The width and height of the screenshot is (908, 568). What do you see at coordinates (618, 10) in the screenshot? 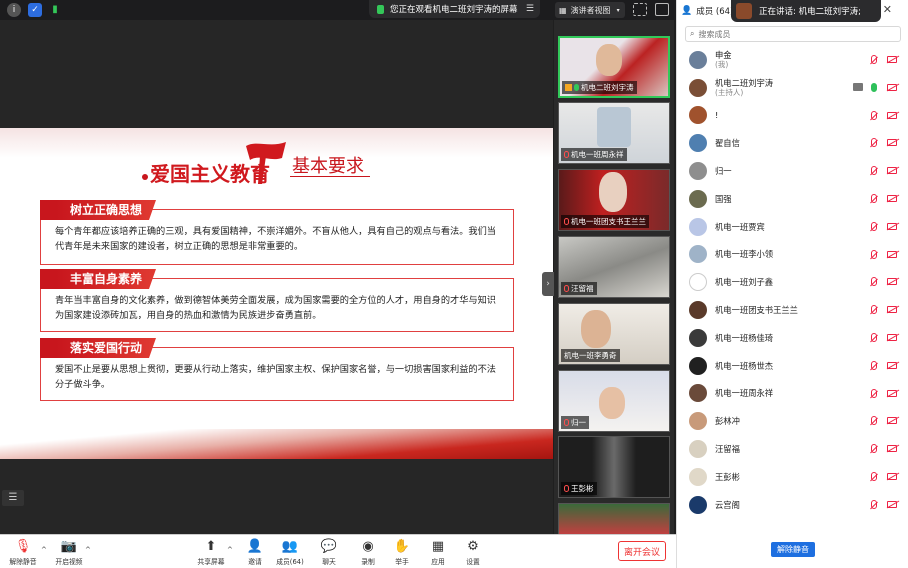
I see `chevron-down-icon: ▾` at bounding box center [618, 10].